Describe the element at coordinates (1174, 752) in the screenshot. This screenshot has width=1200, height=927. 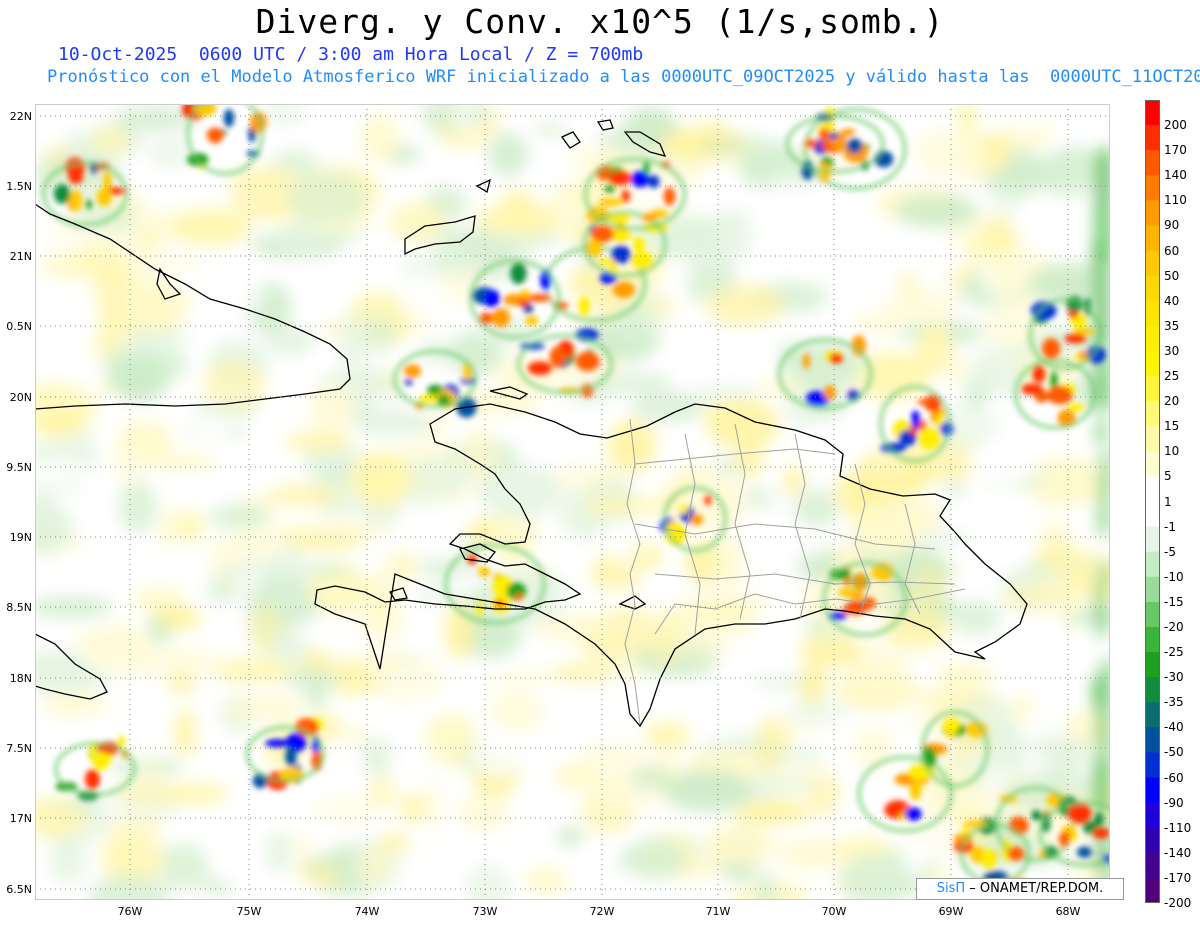
I see `colorbar-label: -50` at that location.